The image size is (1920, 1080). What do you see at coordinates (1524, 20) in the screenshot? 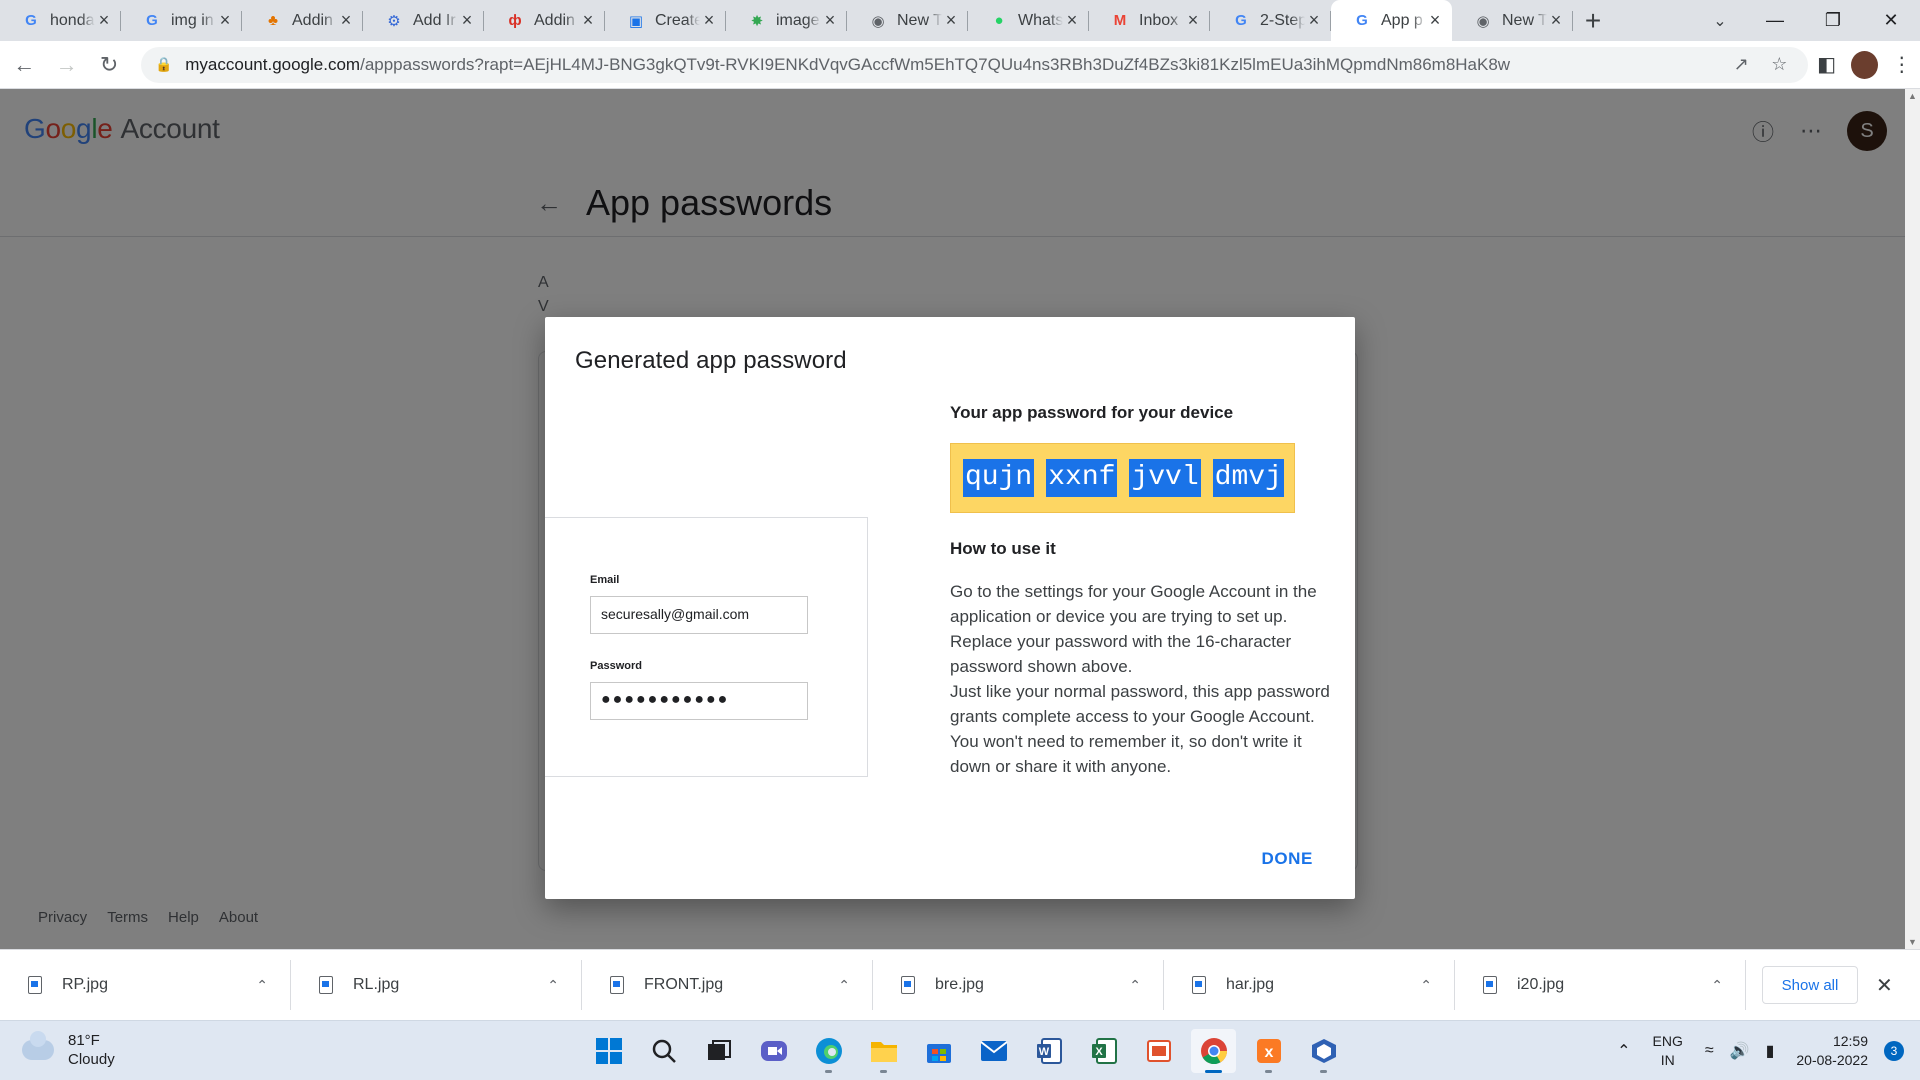
I see `tab-title: New T` at bounding box center [1524, 20].